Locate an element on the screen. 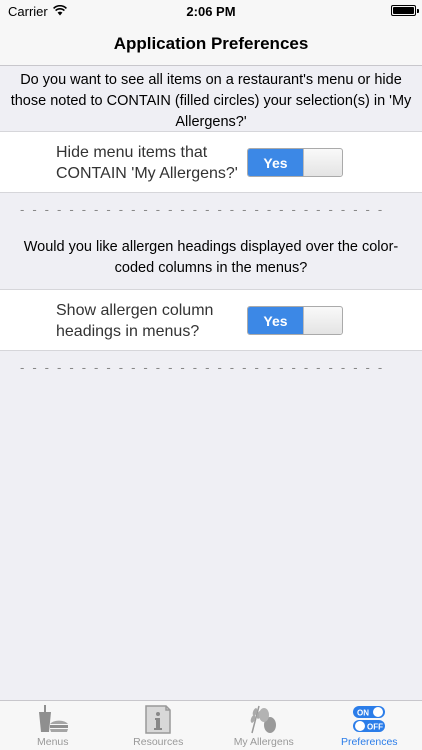 The image size is (422, 750). tab-menus: Menus is located at coordinates (53, 725).